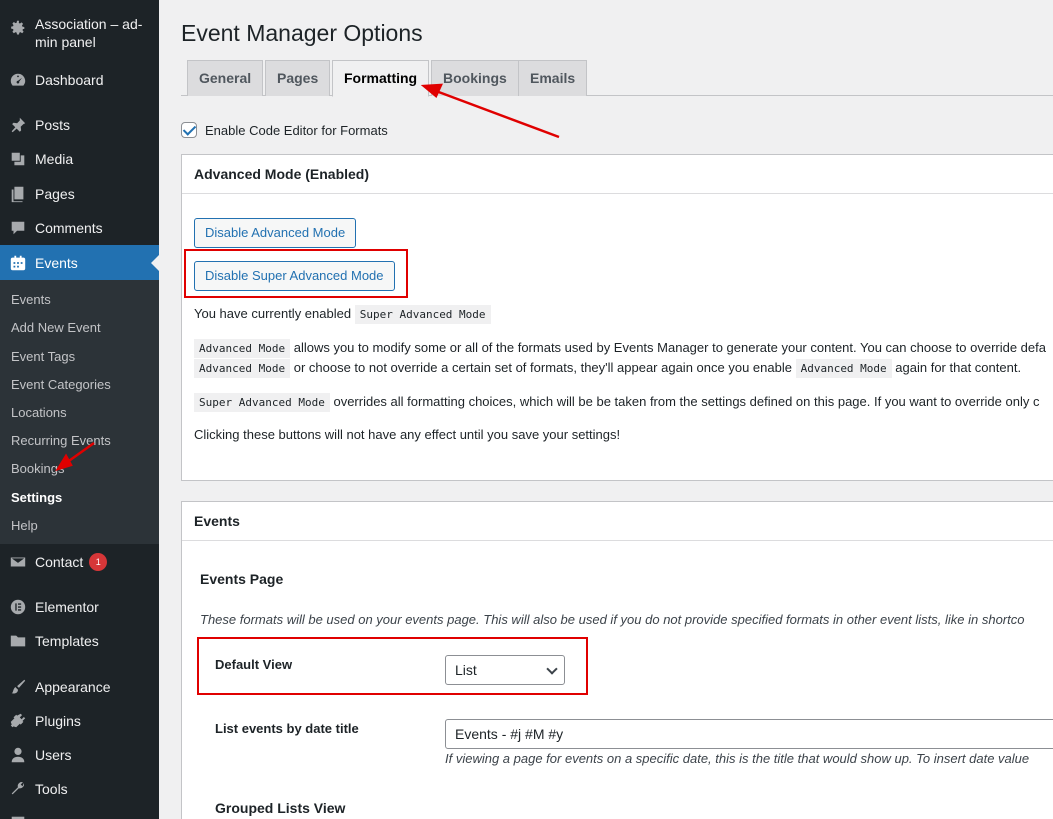 The height and width of the screenshot is (819, 1053). I want to click on site-title-item: Association – ad-min panel, so click(79, 35).